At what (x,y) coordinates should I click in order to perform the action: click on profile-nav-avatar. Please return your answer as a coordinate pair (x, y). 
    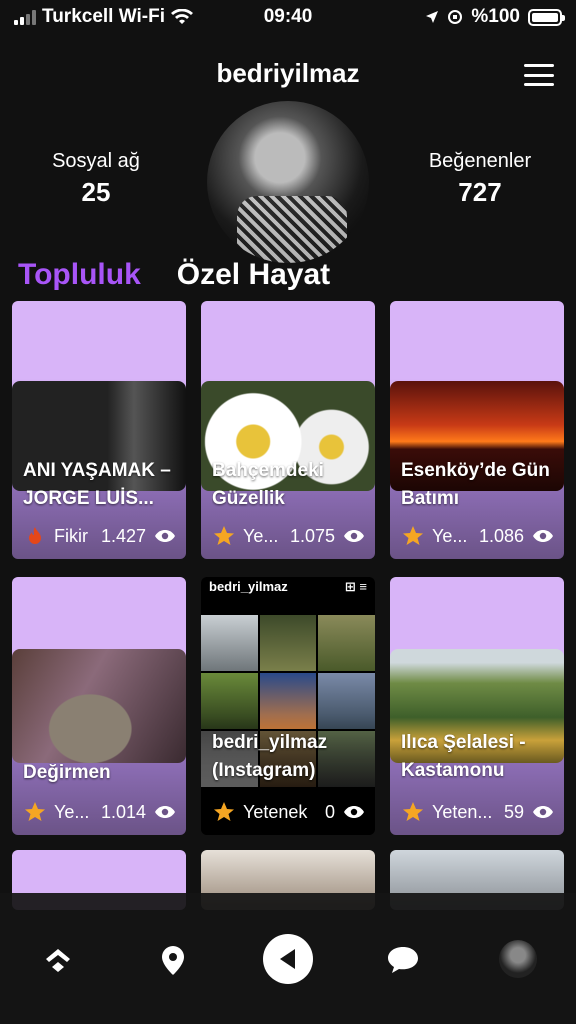
    Looking at the image, I should click on (518, 959).